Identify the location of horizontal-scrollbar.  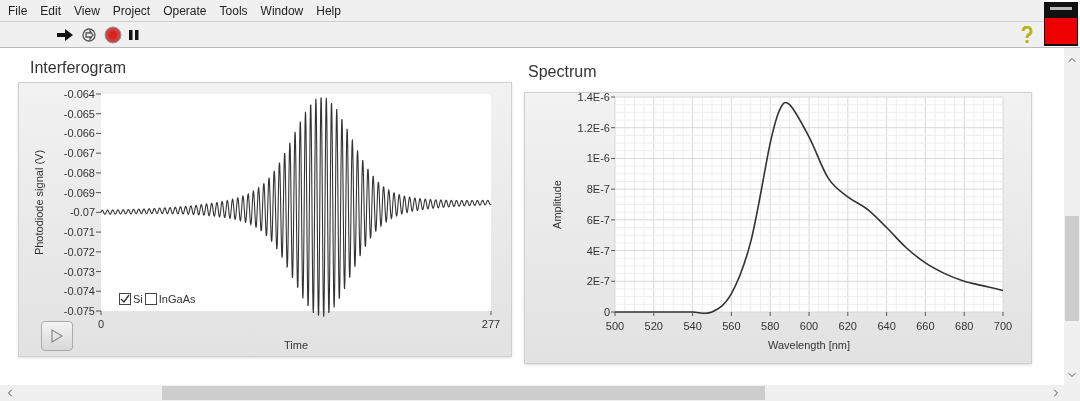
(540, 393).